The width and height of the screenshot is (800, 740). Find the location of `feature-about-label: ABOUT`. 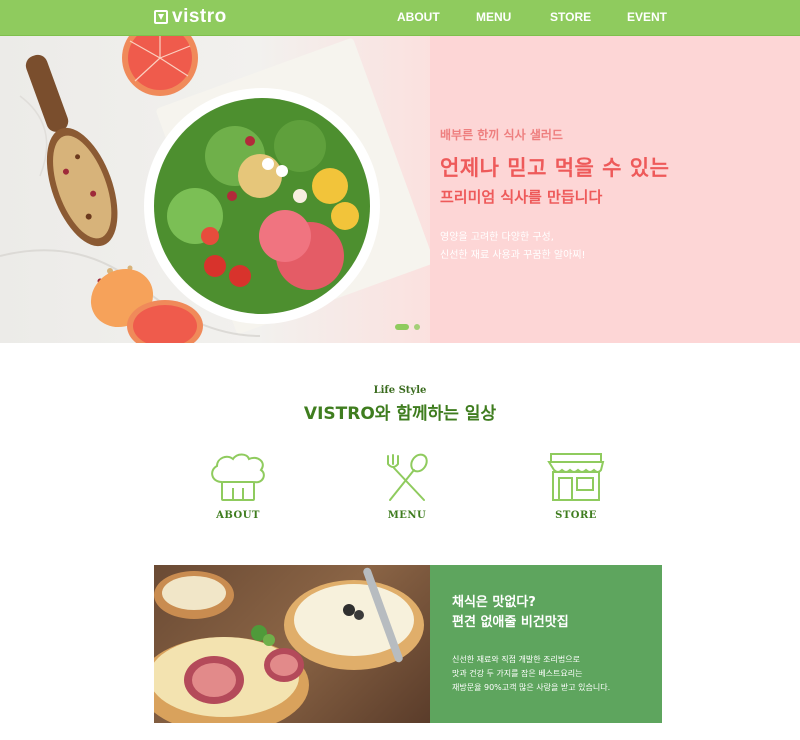

feature-about-label: ABOUT is located at coordinates (238, 515).